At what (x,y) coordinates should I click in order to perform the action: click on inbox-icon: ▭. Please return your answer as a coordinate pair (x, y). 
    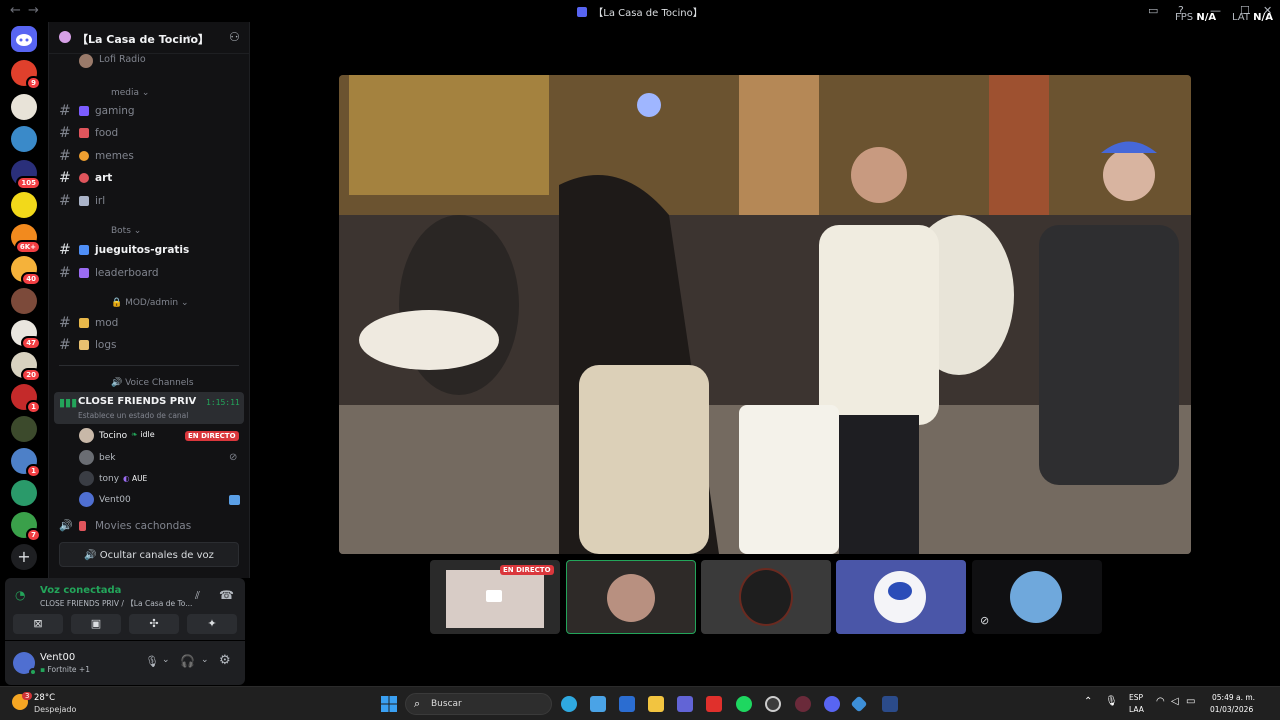
    Looking at the image, I should click on (1153, 10).